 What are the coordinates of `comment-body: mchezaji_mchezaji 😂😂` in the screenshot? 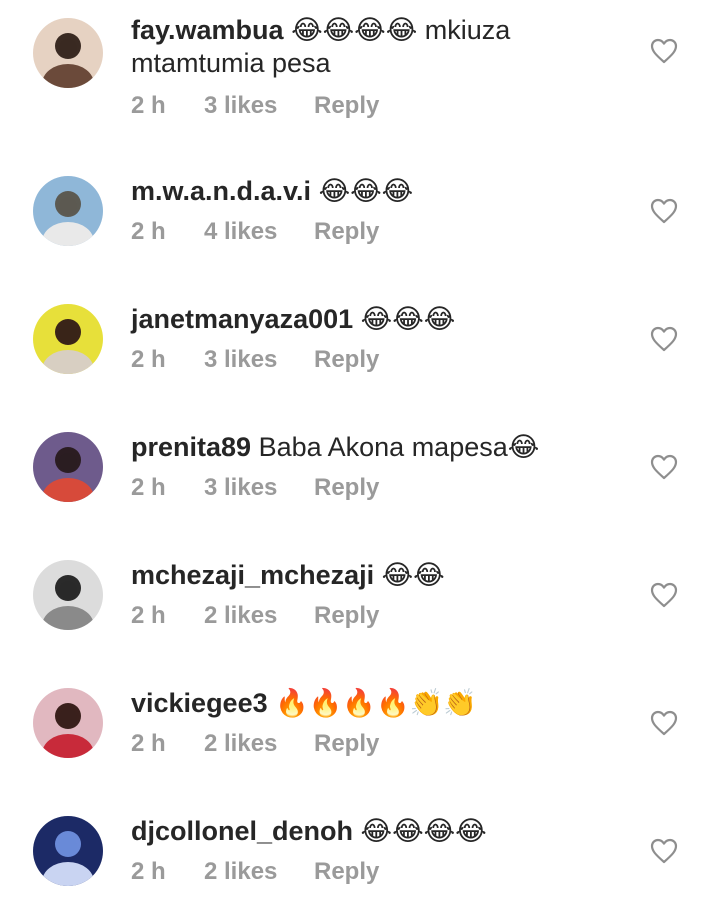 It's located at (381, 575).